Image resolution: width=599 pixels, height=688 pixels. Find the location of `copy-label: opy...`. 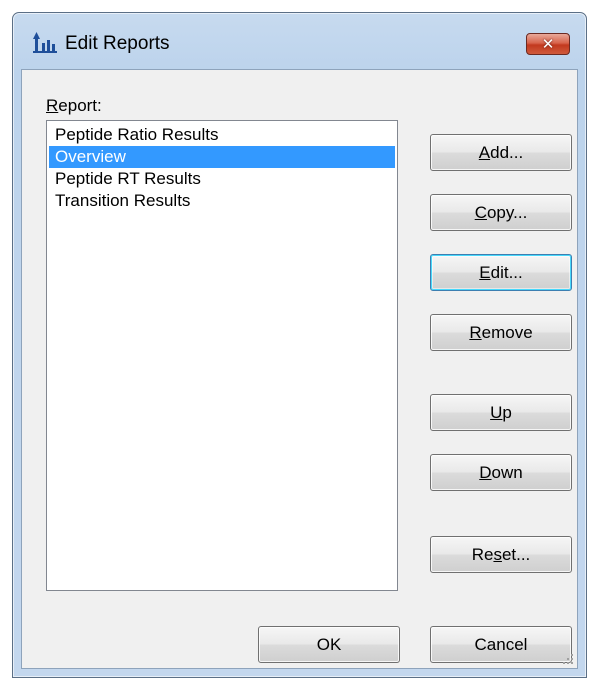

copy-label: opy... is located at coordinates (507, 212).